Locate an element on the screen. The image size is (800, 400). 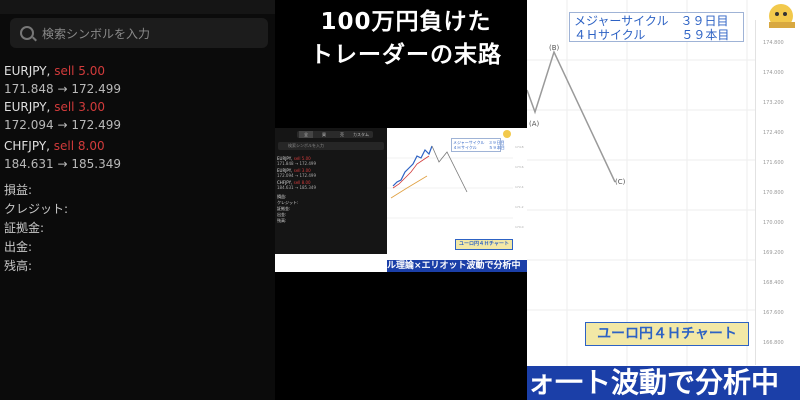
mini-position-prices: 171.848 → 172.499 is located at coordinates (296, 163).